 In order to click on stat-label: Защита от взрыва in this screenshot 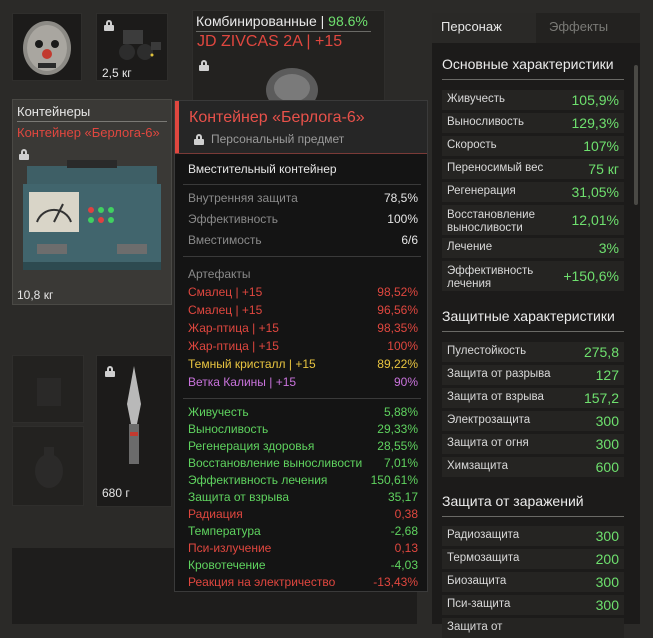, I will do `click(495, 397)`.